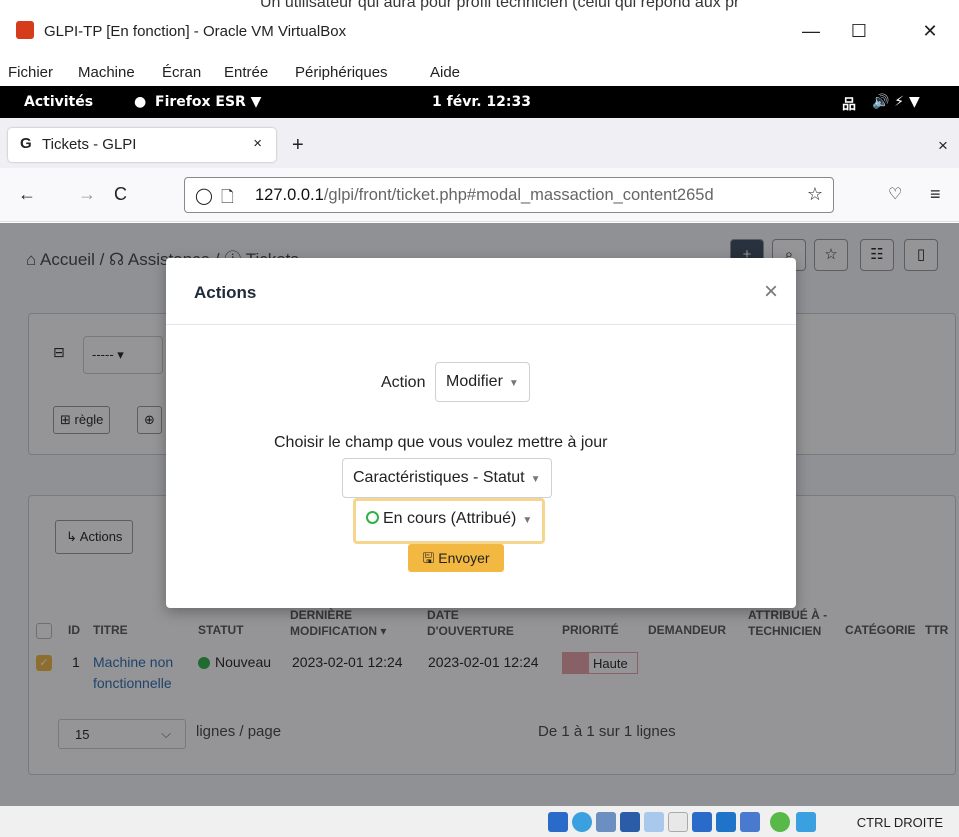  Describe the element at coordinates (89, 144) in the screenshot. I see `tab-title: Tickets - GLPI` at that location.